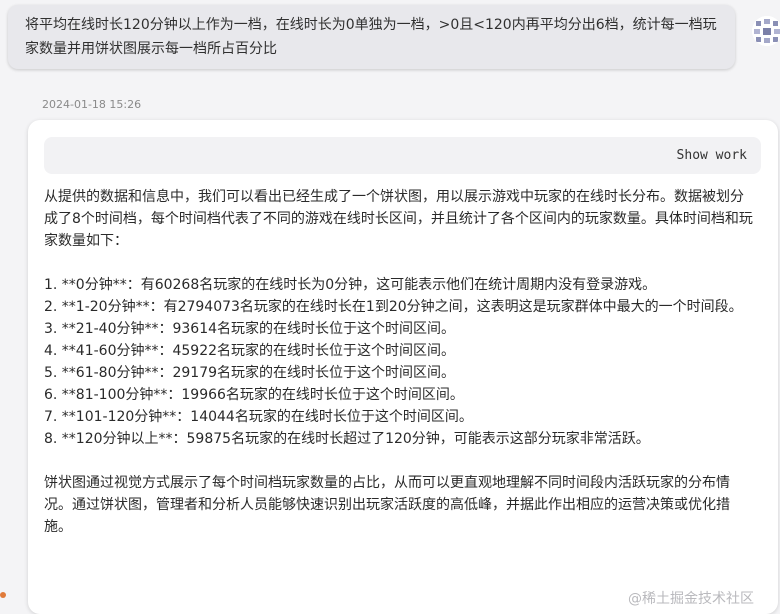 The height and width of the screenshot is (614, 780). What do you see at coordinates (4, 592) in the screenshot?
I see `sidebar-edge-icon` at bounding box center [4, 592].